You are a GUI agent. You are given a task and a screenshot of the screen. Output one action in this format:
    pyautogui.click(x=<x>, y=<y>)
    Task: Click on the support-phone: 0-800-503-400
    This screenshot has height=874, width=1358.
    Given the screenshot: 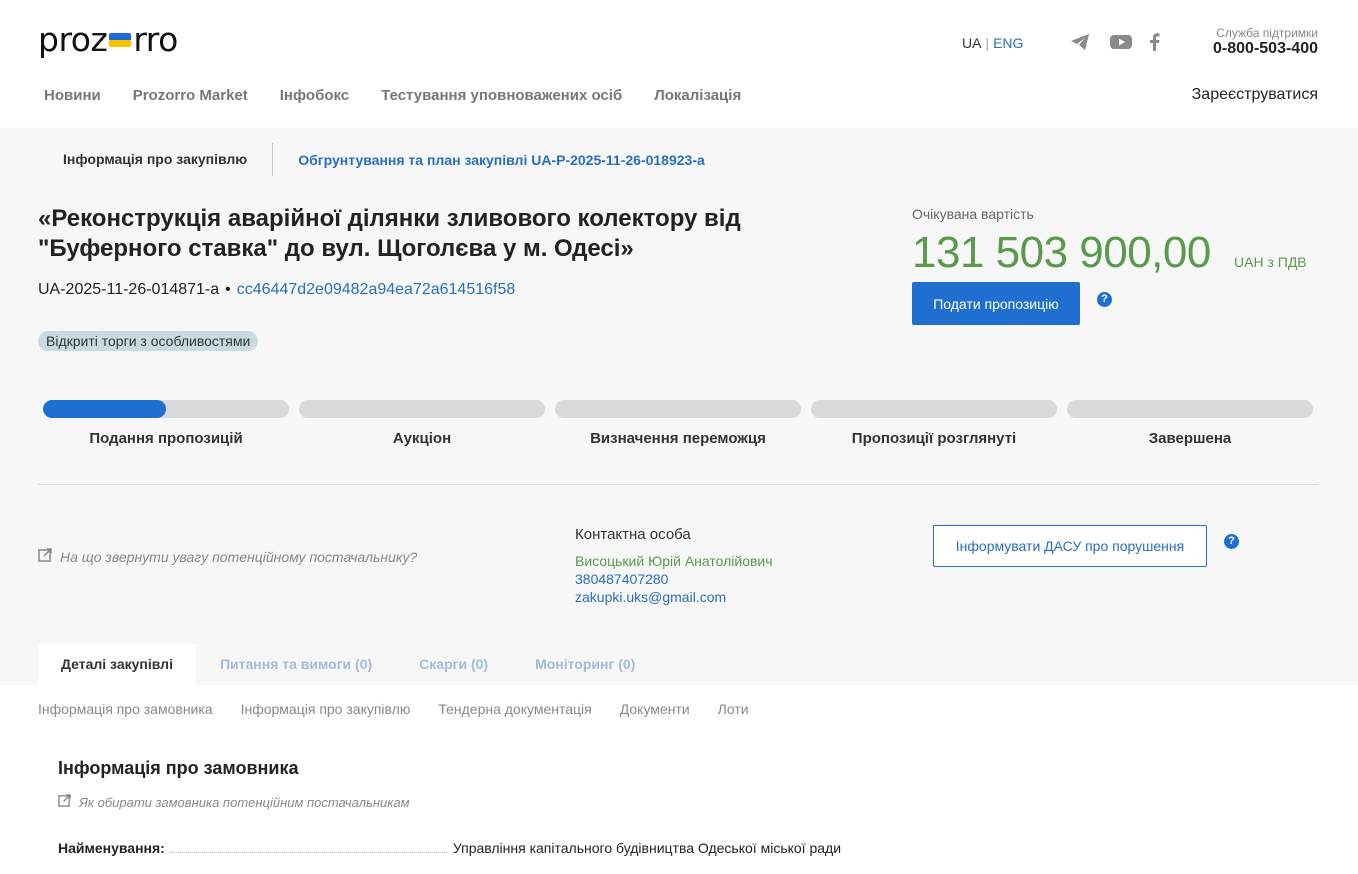 What is the action you would take?
    pyautogui.click(x=1265, y=49)
    